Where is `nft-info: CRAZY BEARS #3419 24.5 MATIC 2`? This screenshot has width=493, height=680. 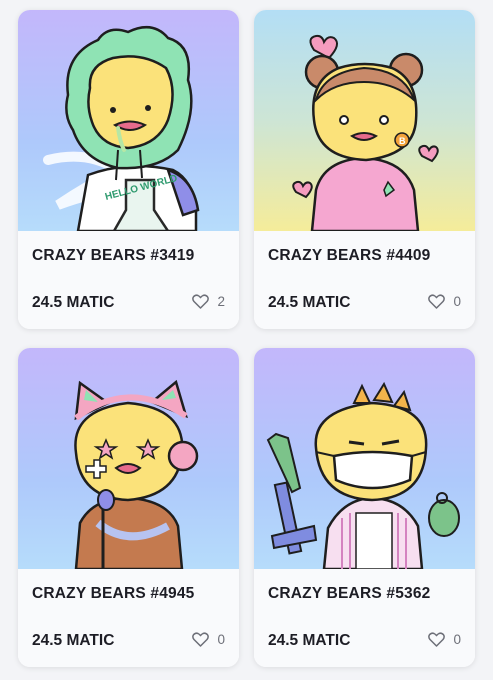 nft-info: CRAZY BEARS #3419 24.5 MATIC 2 is located at coordinates (128, 280).